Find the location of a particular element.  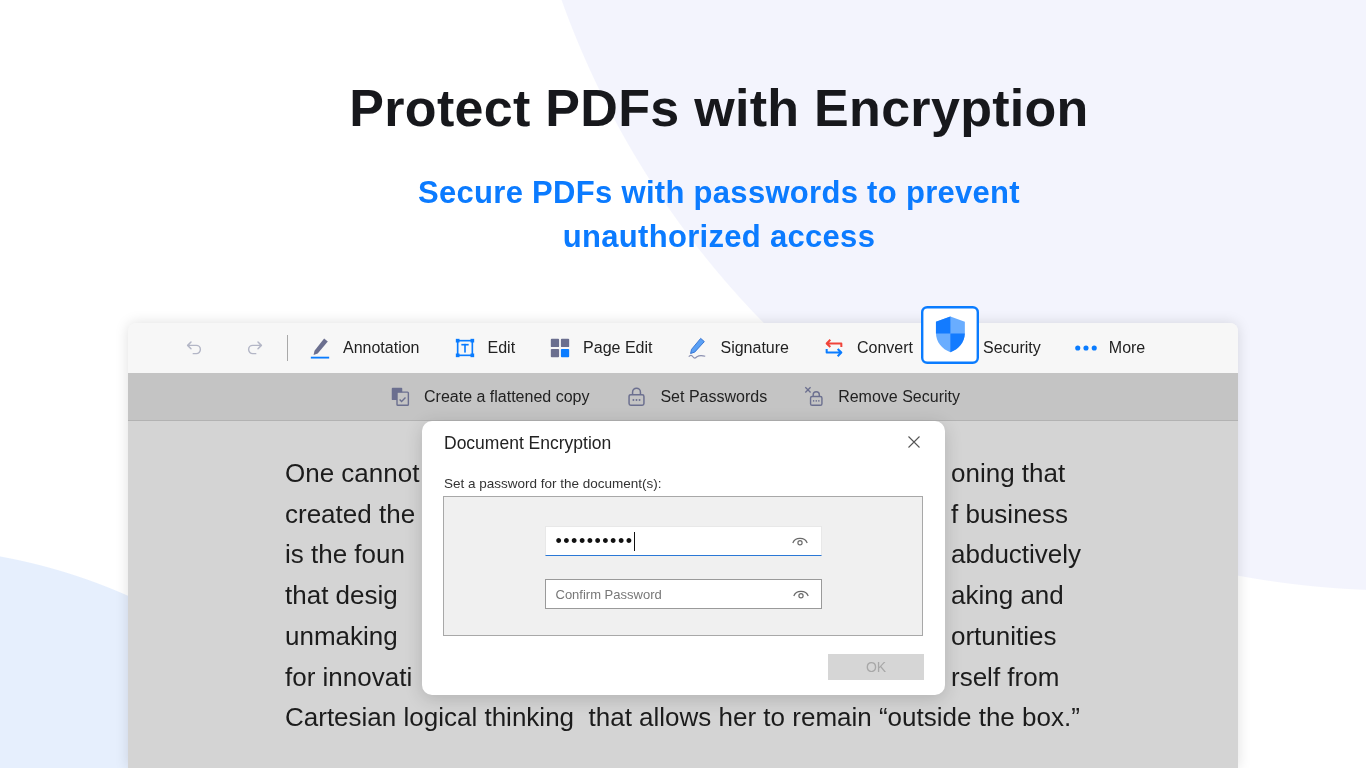

document-text: ortunities is located at coordinates (1004, 636).